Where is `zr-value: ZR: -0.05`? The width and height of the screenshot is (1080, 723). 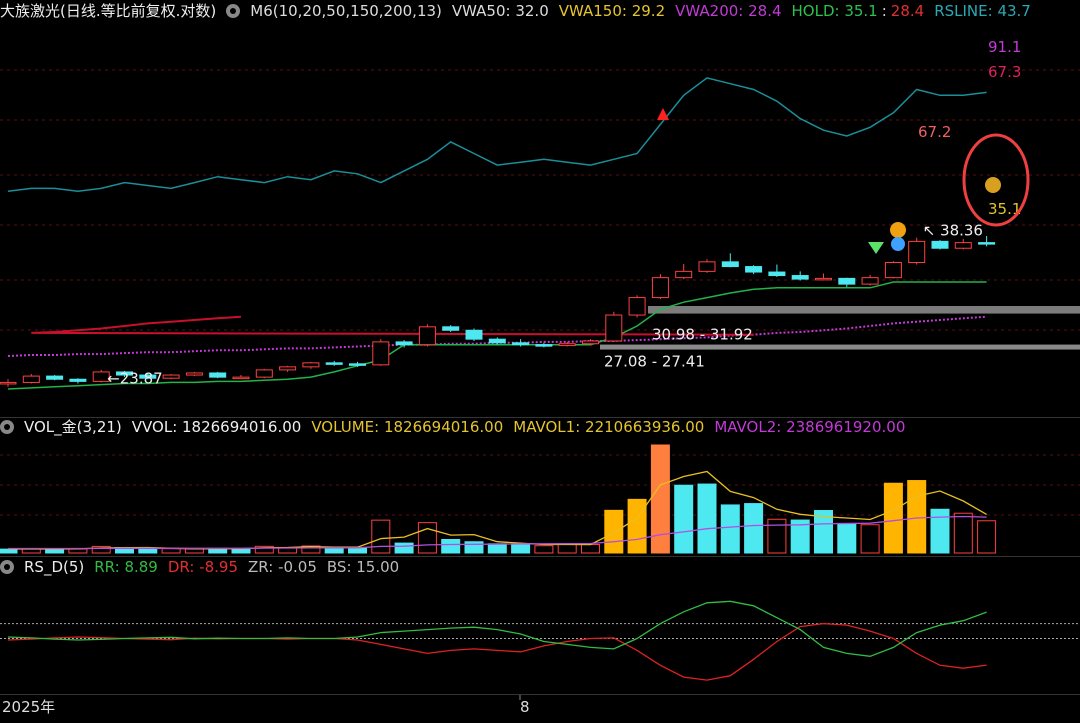 zr-value: ZR: -0.05 is located at coordinates (282, 567).